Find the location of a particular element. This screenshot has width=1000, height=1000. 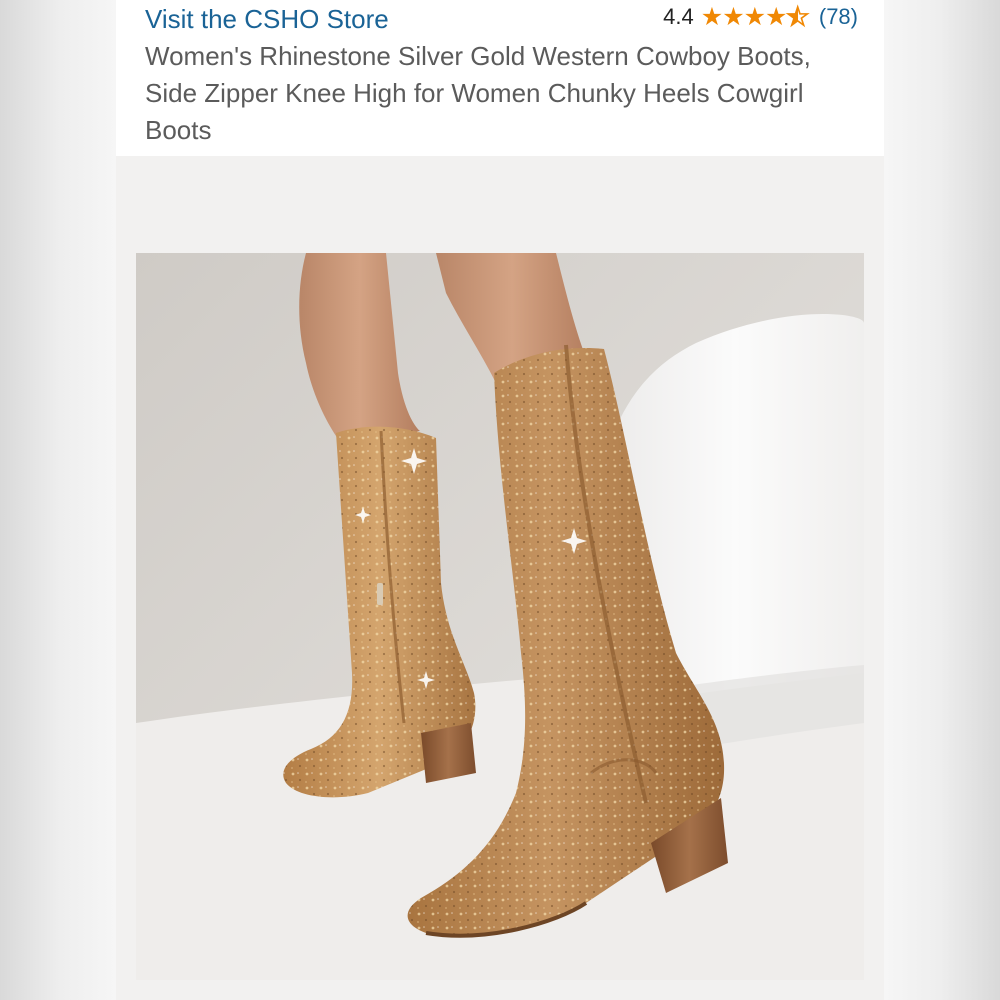

star-half-icon: ★ ★ is located at coordinates (798, 16).